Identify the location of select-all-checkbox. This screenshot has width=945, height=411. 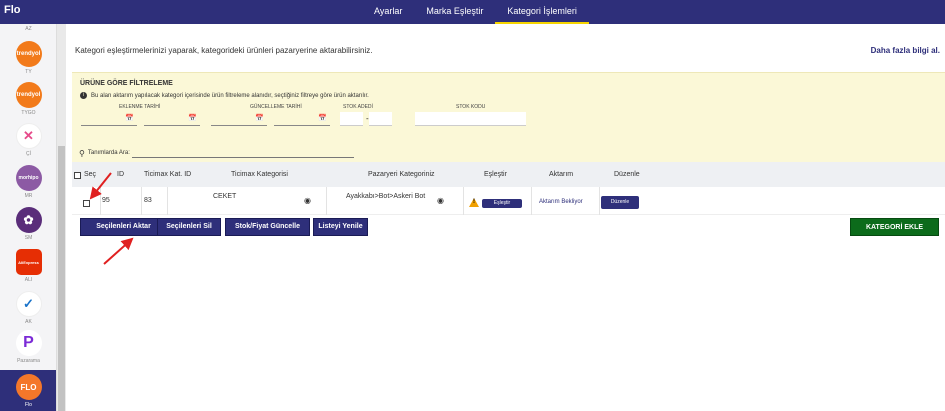
(77, 175).